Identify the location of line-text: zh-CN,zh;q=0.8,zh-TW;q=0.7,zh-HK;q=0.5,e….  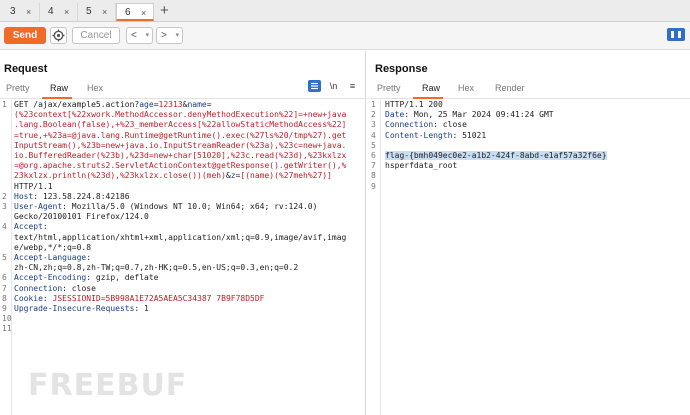
(187, 268).